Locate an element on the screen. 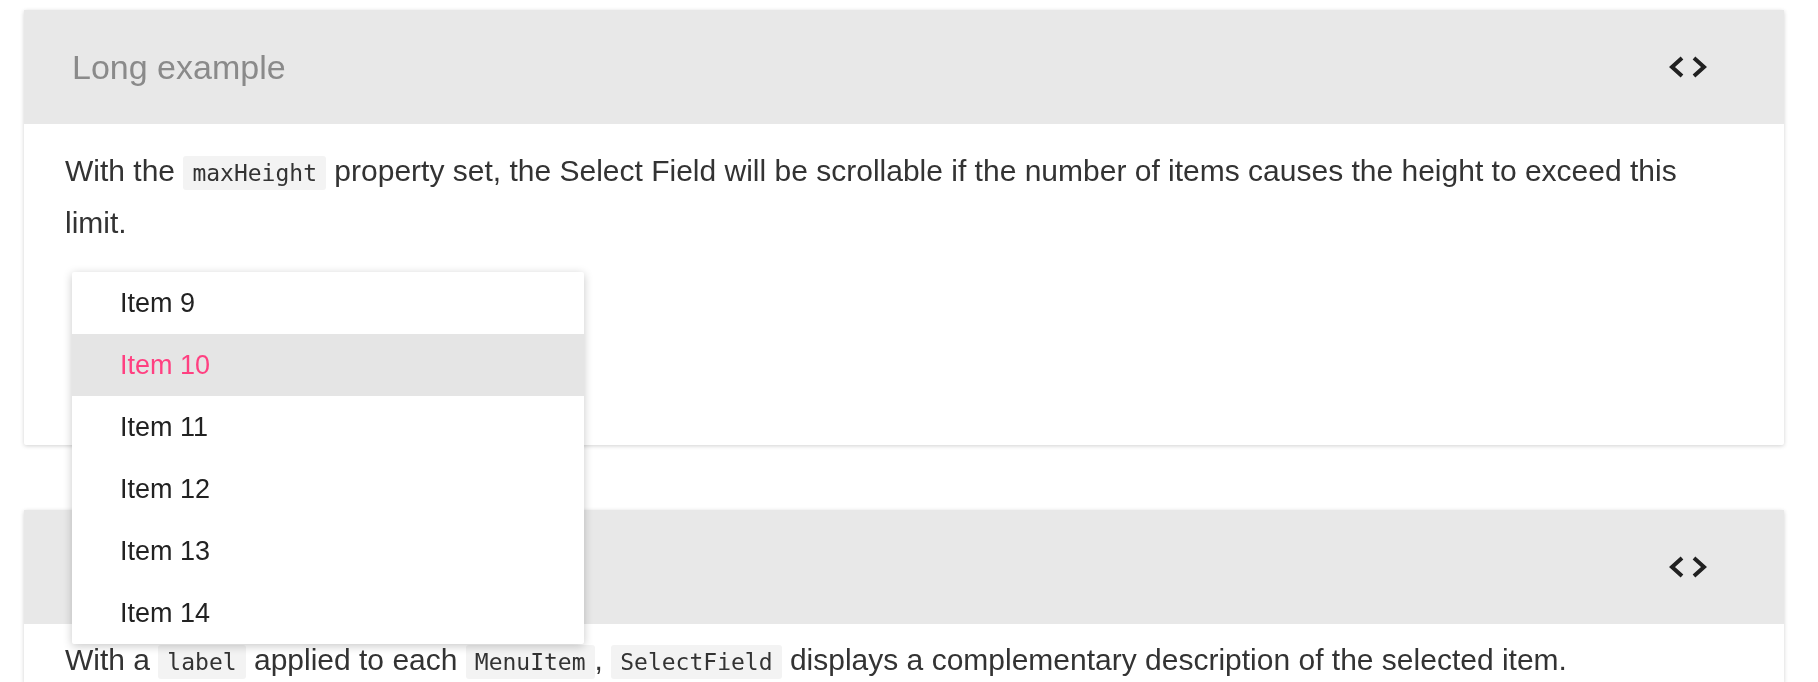 This screenshot has width=1818, height=682. menu-item: Item 13 is located at coordinates (328, 551).